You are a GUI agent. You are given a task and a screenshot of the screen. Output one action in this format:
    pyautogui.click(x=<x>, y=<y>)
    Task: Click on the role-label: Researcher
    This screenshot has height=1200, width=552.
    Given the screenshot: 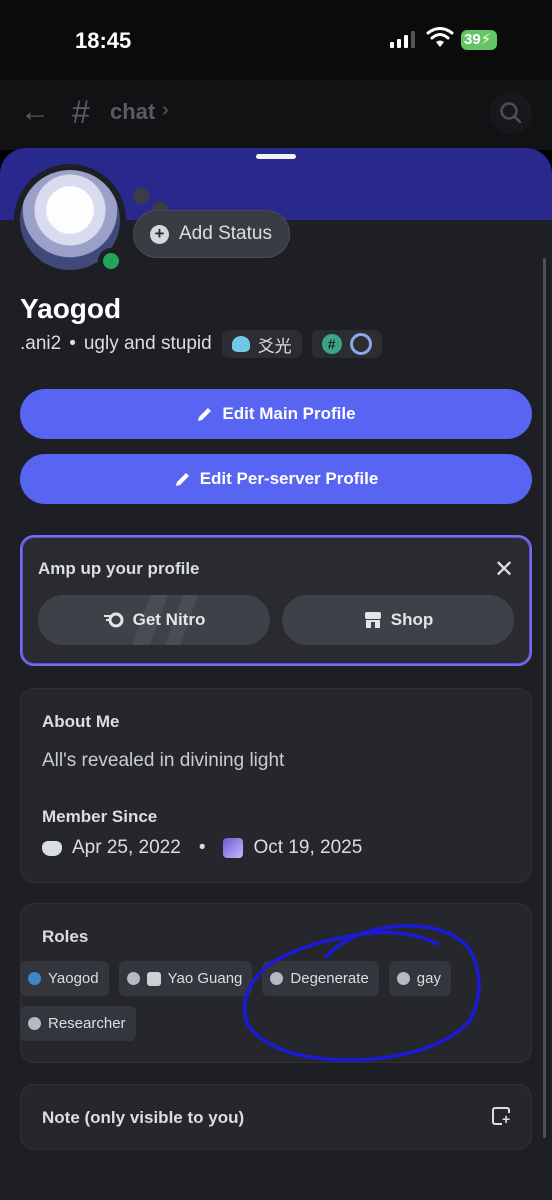 What is the action you would take?
    pyautogui.click(x=87, y=1023)
    